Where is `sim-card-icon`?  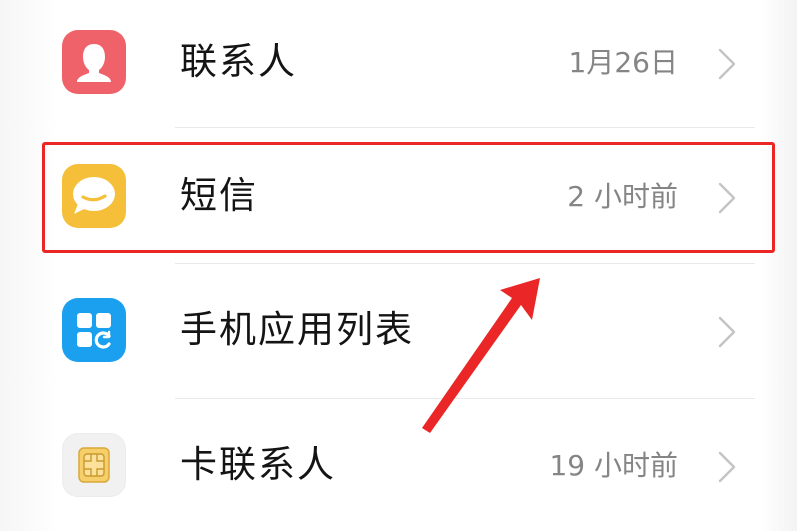 sim-card-icon is located at coordinates (94, 465).